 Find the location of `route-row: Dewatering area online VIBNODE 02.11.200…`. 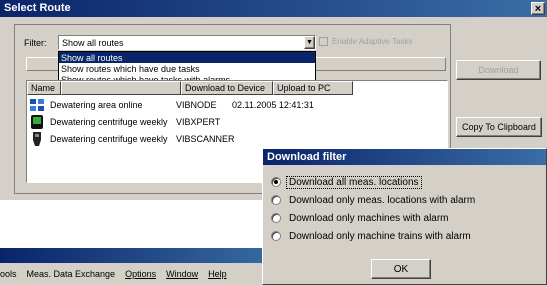

route-row: Dewatering area online VIBNODE 02.11.200… is located at coordinates (237, 105).